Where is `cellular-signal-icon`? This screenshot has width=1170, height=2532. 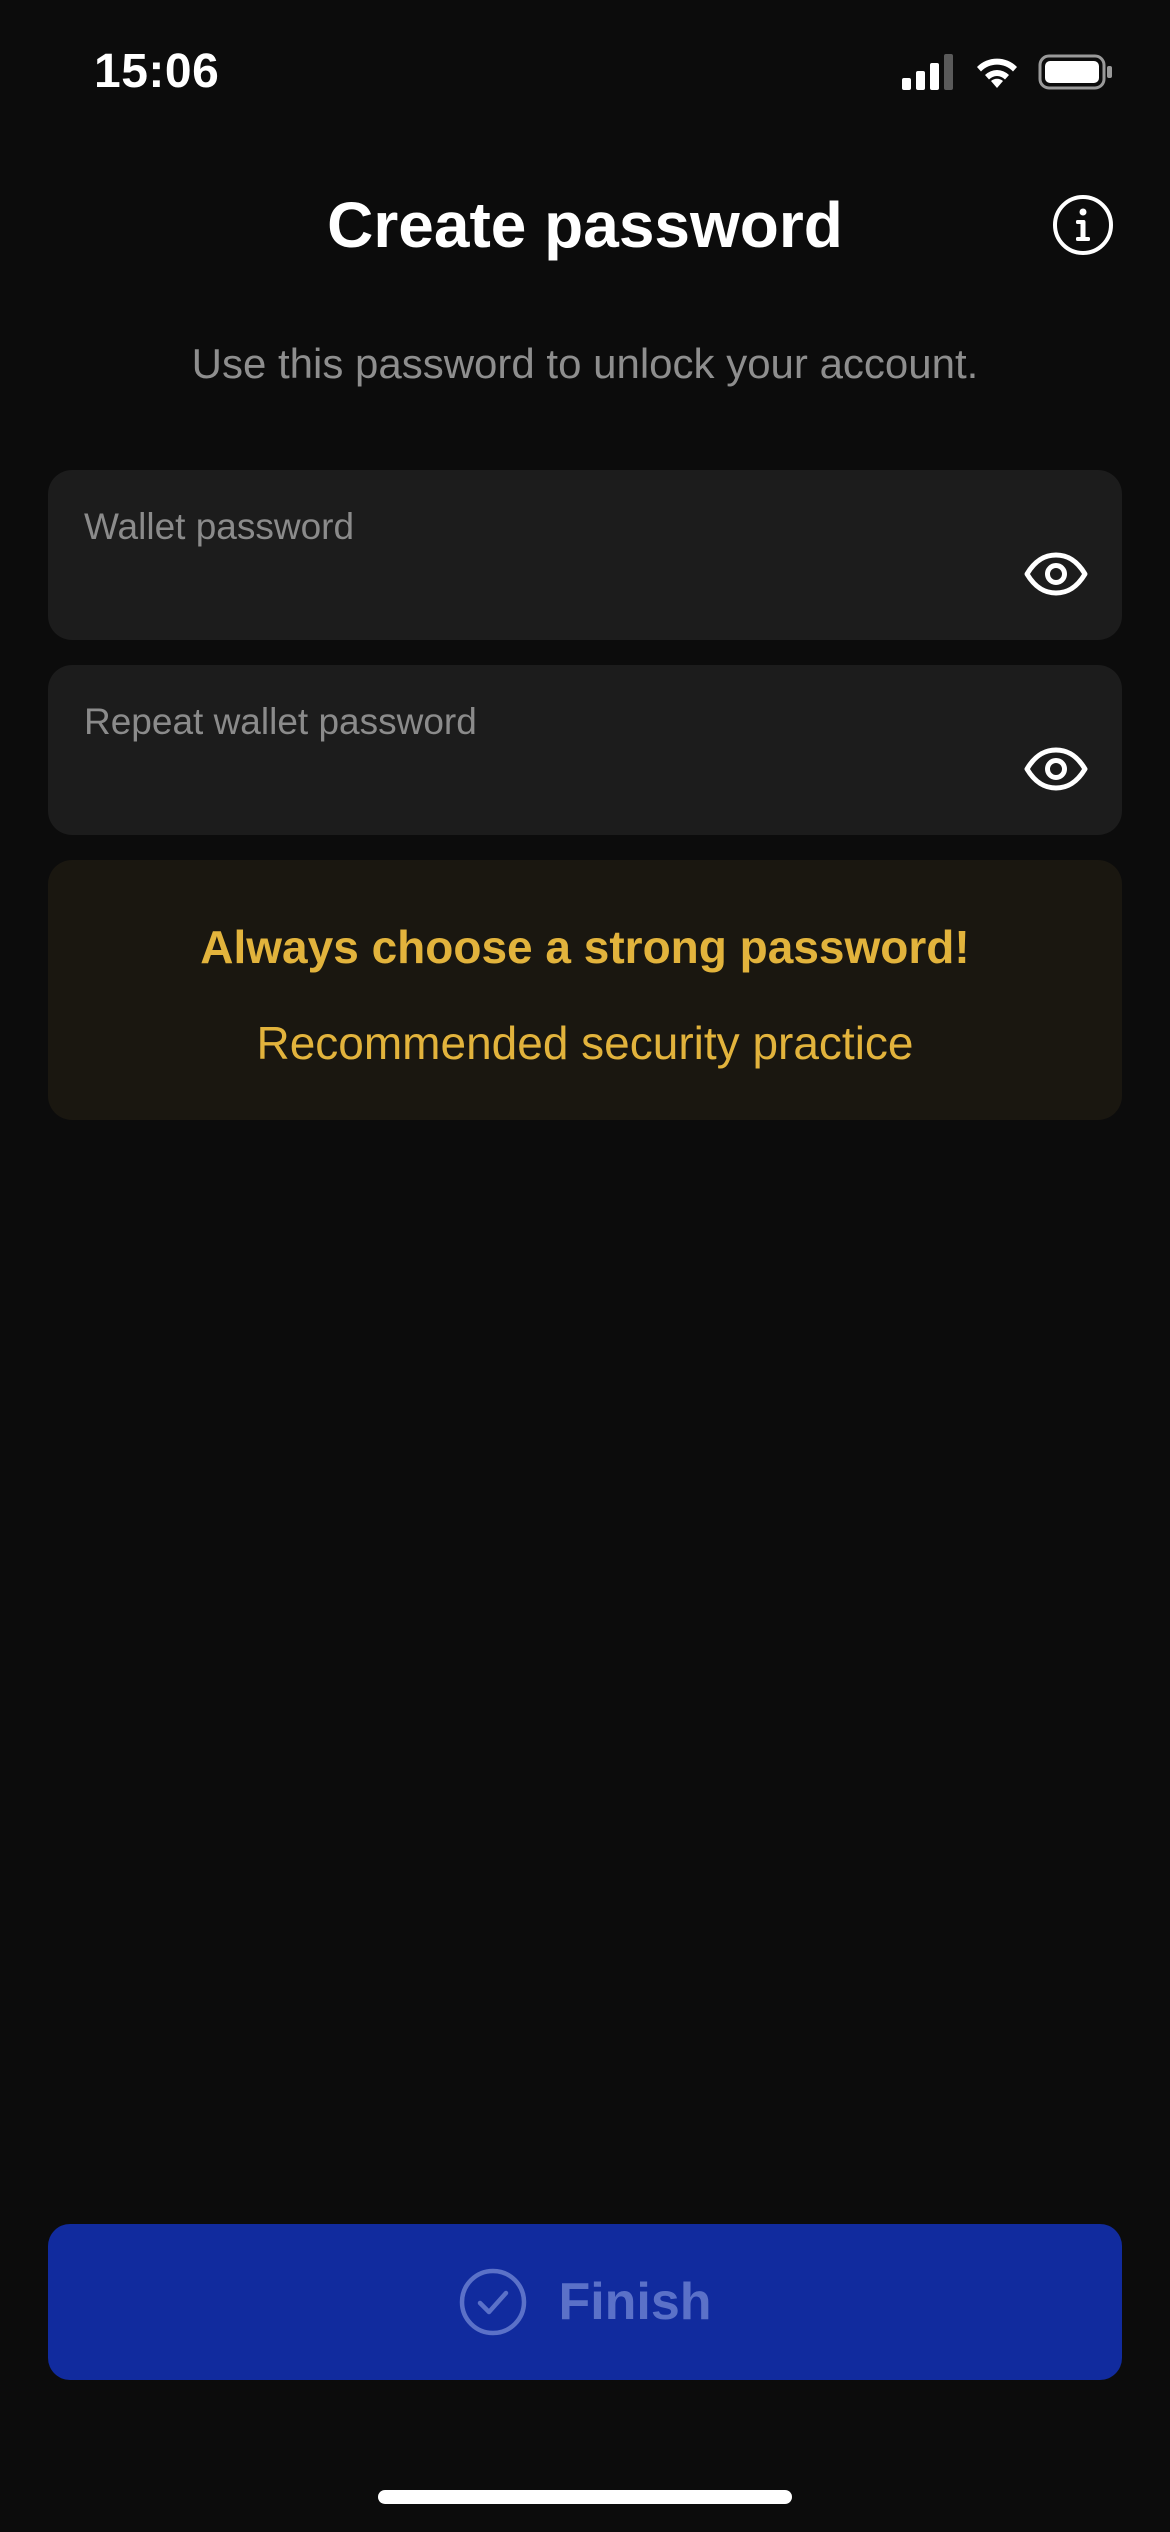 cellular-signal-icon is located at coordinates (927, 72).